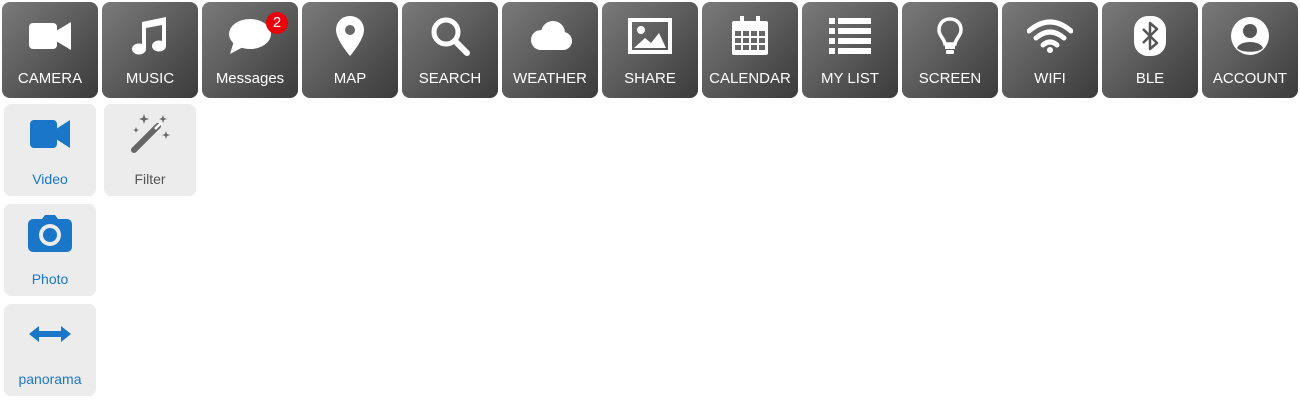 This screenshot has height=400, width=1300. I want to click on tile-account: ACCOUNT, so click(1250, 50).